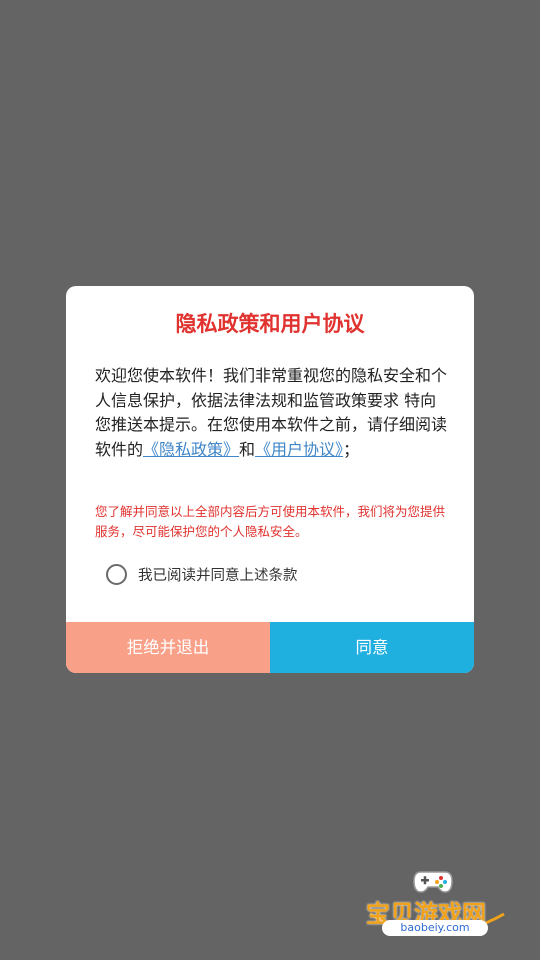  Describe the element at coordinates (372, 647) in the screenshot. I see `agree-button: 同意` at that location.